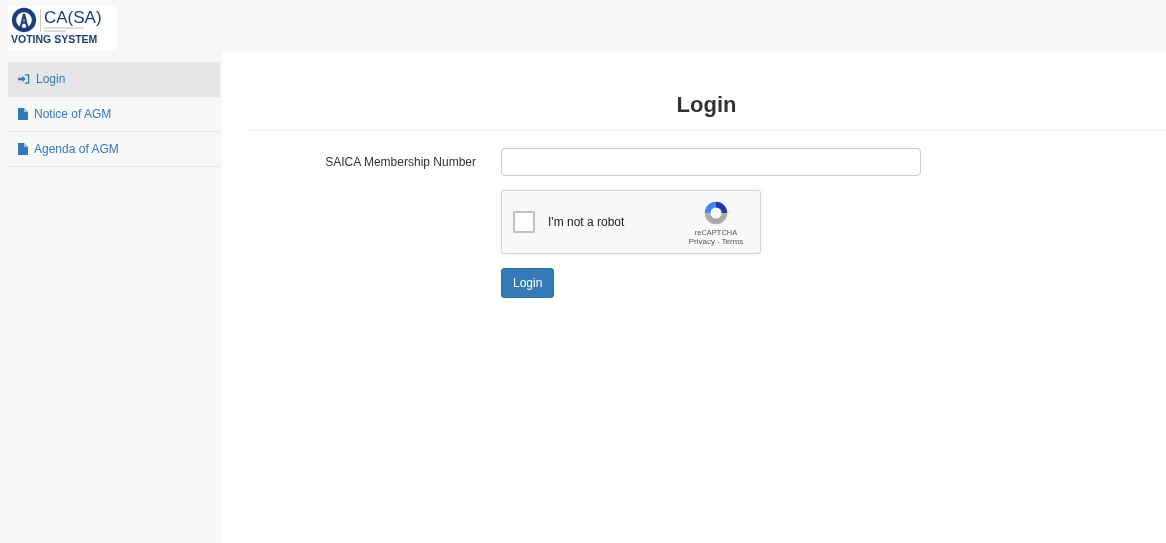 This screenshot has width=1166, height=543. I want to click on captcha-checkbox, so click(524, 222).